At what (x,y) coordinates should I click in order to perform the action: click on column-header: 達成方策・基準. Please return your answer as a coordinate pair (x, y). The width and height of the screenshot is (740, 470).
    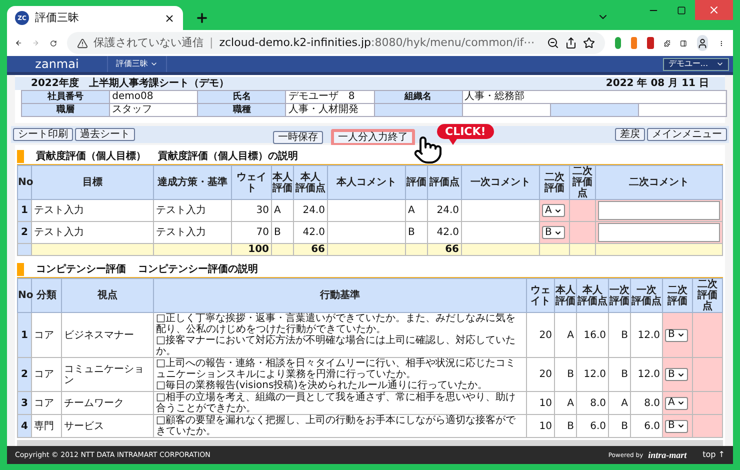
    Looking at the image, I should click on (193, 183).